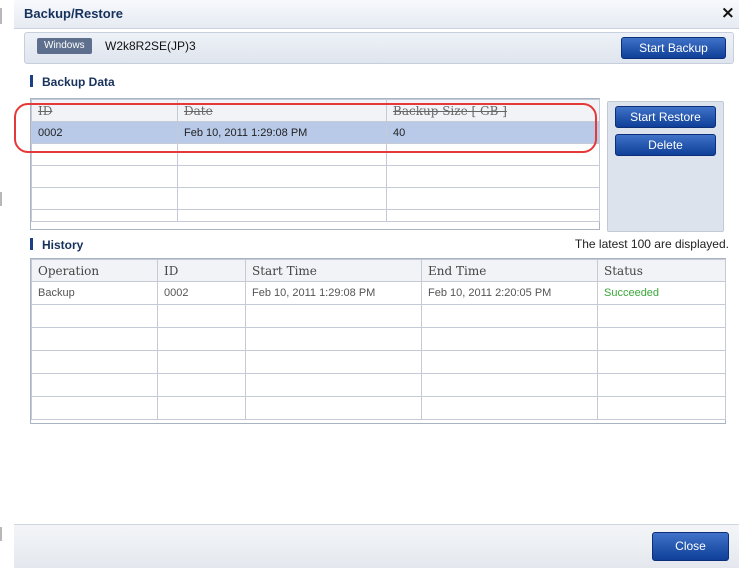 Image resolution: width=739 pixels, height=568 pixels. I want to click on window-edge-mid, so click(1, 199).